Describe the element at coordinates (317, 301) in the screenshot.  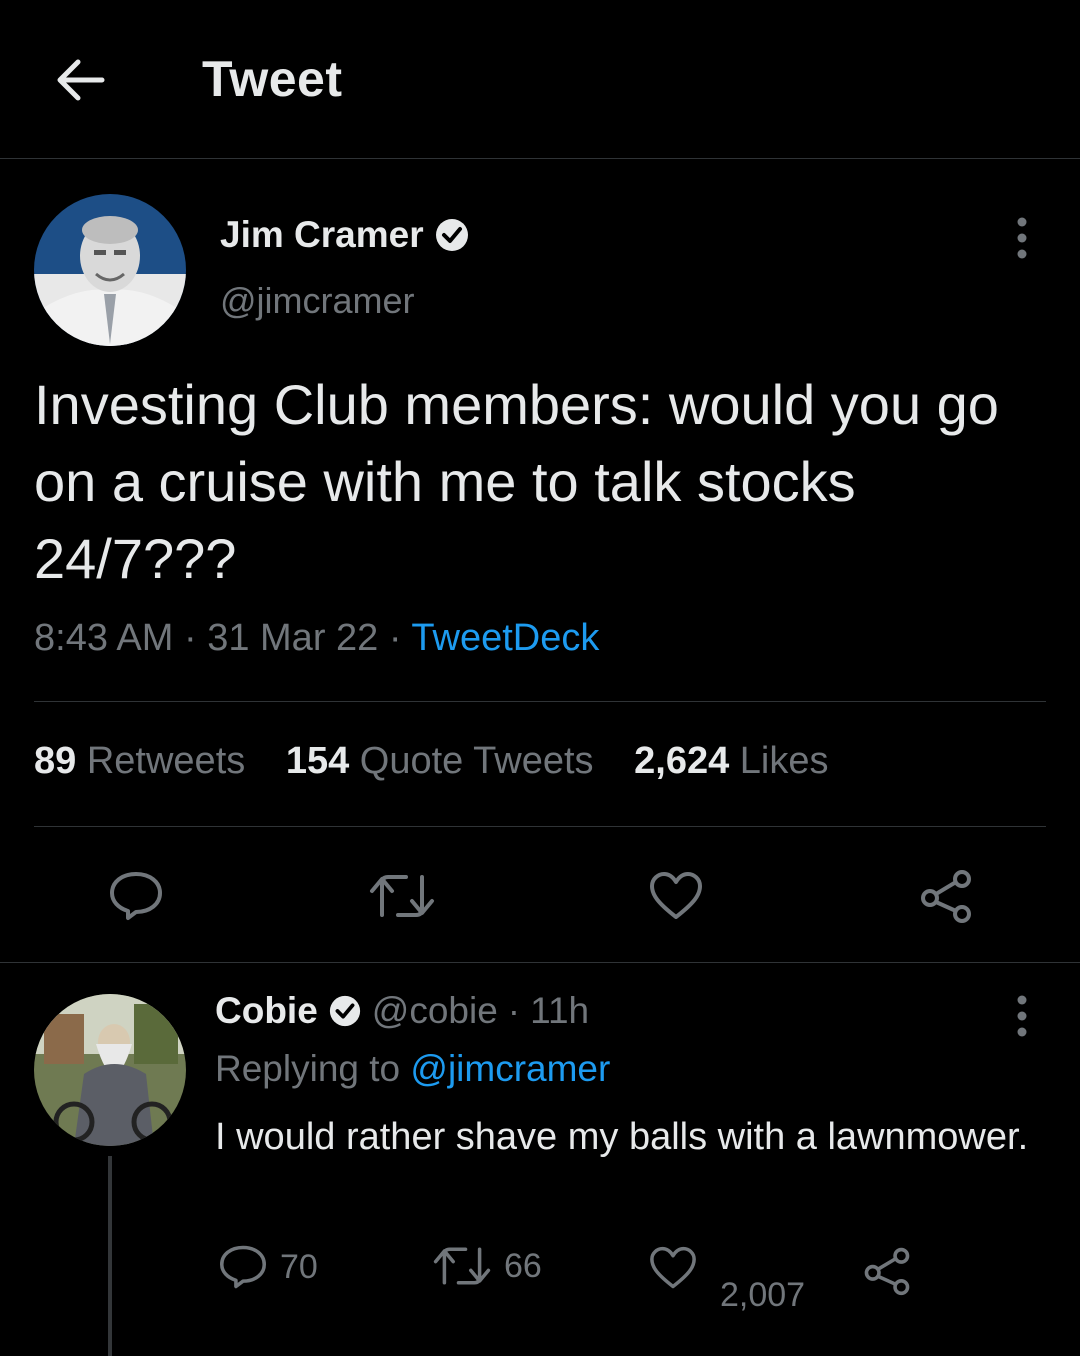
I see `author-handle: @jimcramer` at that location.